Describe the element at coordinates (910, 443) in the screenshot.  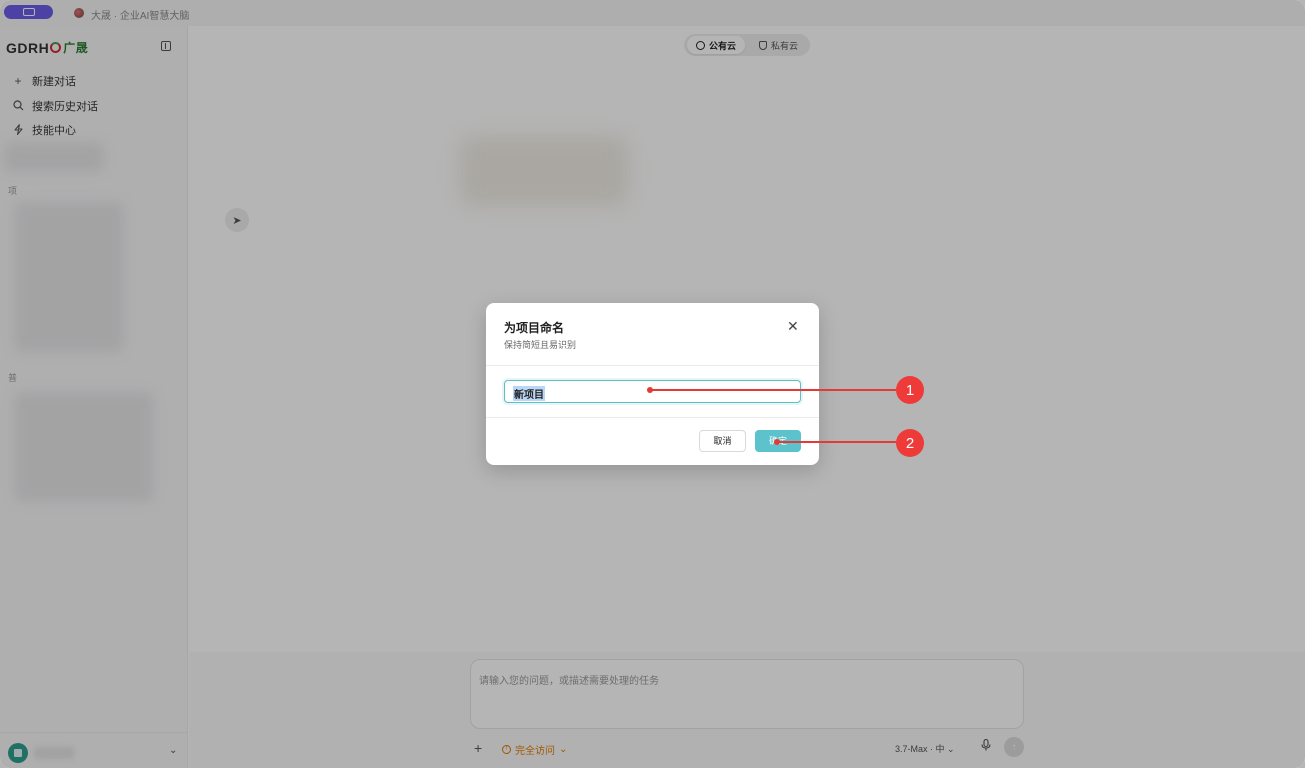
I see `callout-badge-2: 2` at that location.